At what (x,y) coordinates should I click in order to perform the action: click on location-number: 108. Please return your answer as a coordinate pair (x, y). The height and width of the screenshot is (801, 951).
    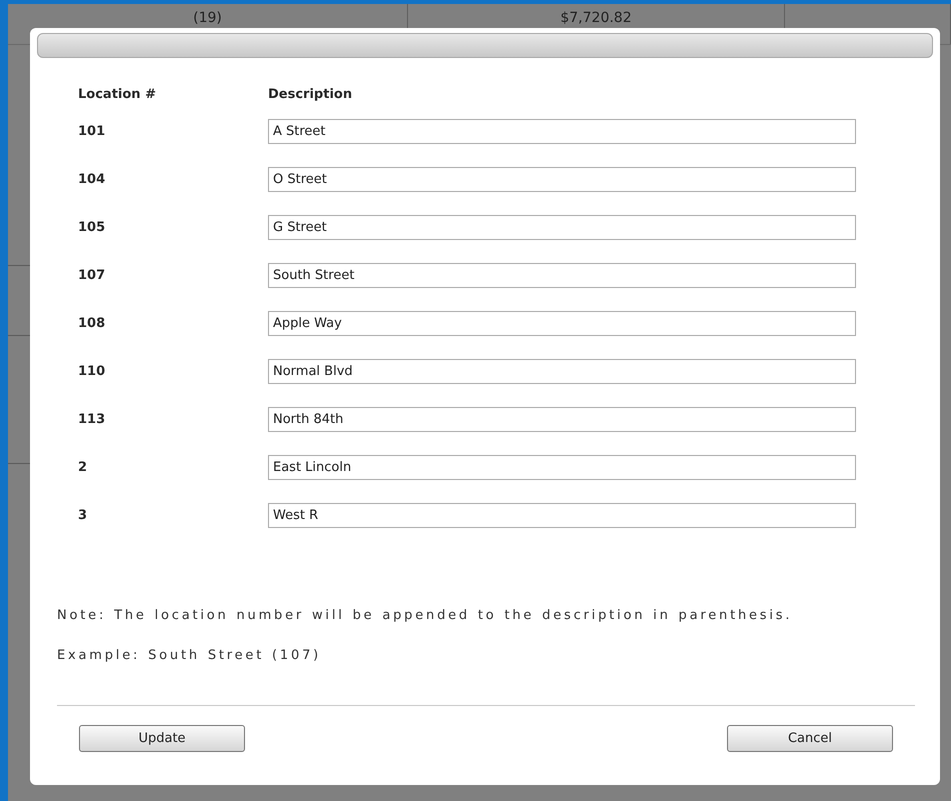
    Looking at the image, I should click on (92, 323).